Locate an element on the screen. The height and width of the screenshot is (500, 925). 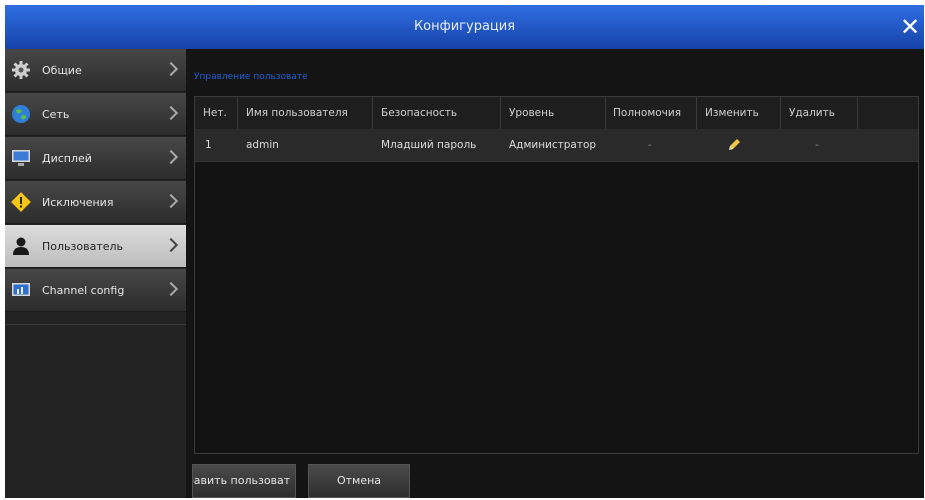
warning-icon is located at coordinates (21, 202).